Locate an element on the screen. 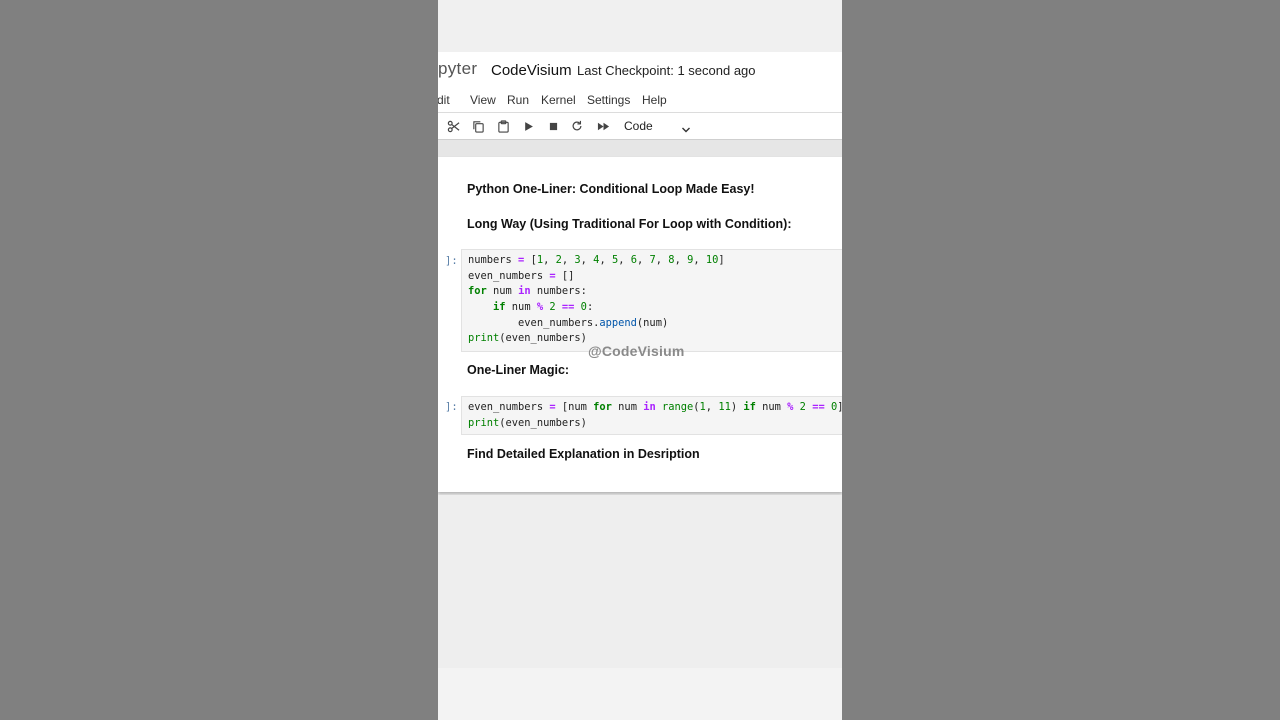 The height and width of the screenshot is (720, 1280). restart-icon is located at coordinates (577, 126).